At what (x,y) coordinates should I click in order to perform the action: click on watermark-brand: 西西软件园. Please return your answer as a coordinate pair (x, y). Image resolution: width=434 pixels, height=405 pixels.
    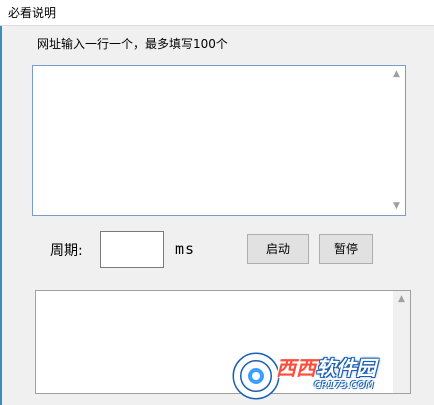
    Looking at the image, I should click on (326, 368).